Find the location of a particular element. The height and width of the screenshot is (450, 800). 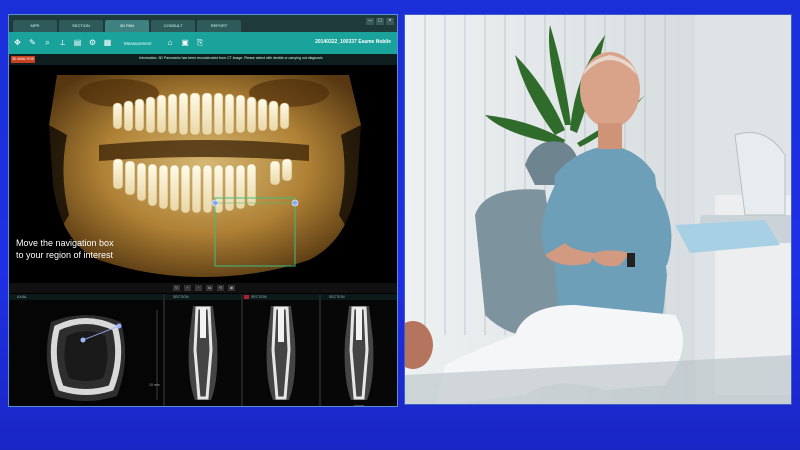

measurement-dropdown: Measurement is located at coordinates (138, 43).